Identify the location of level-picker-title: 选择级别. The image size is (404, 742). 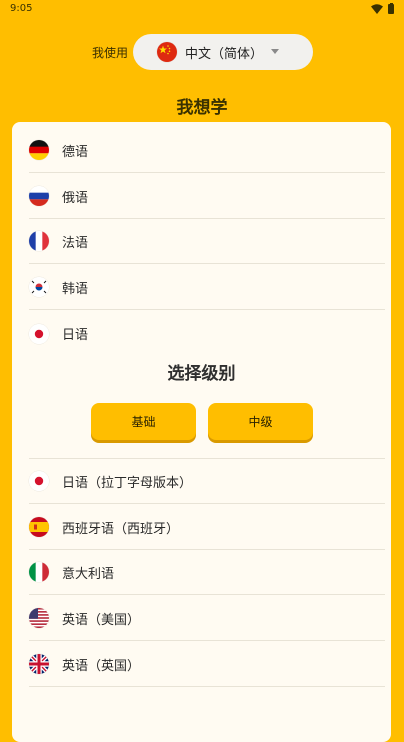
(201, 374).